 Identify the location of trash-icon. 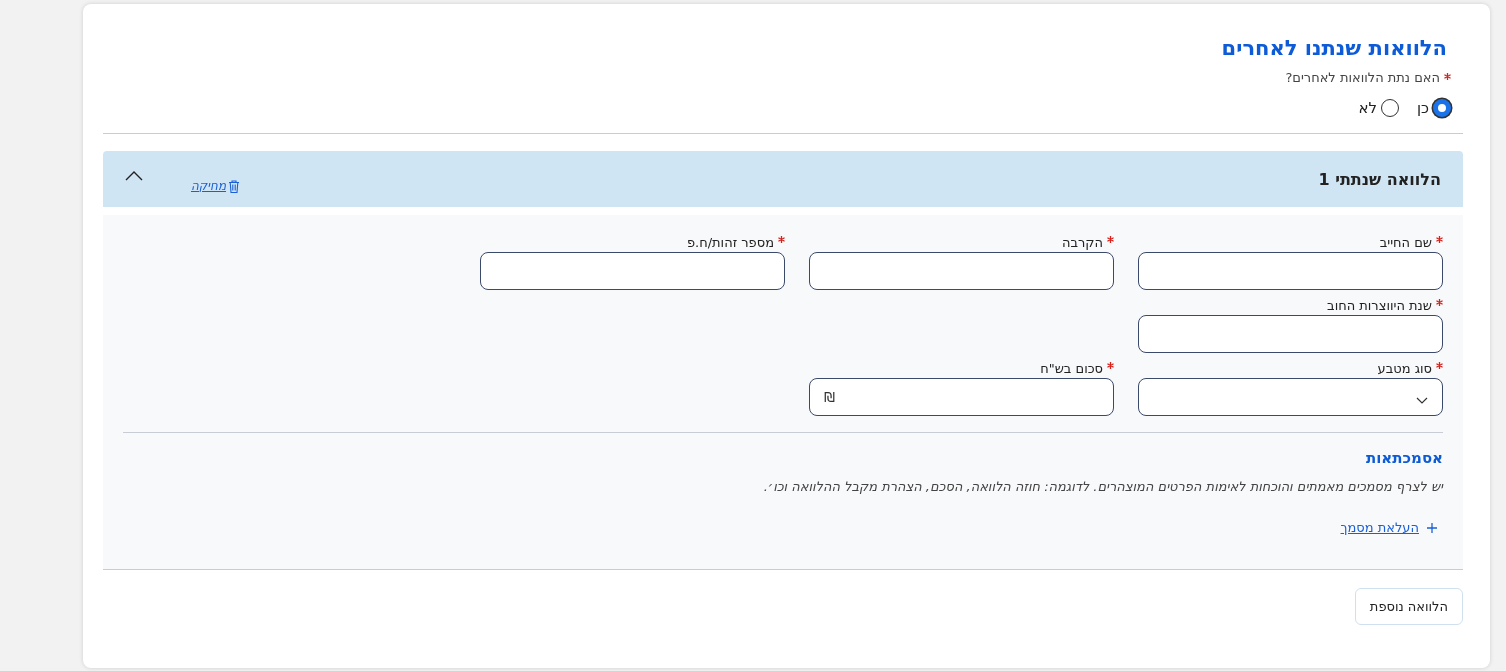
(234, 186).